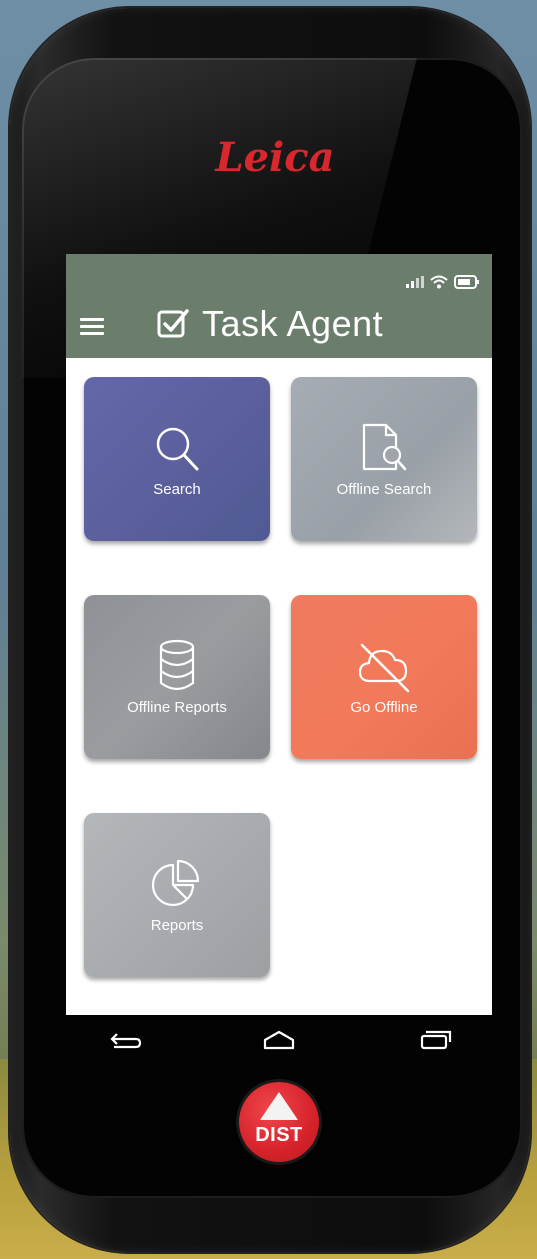  I want to click on battery-icon, so click(466, 282).